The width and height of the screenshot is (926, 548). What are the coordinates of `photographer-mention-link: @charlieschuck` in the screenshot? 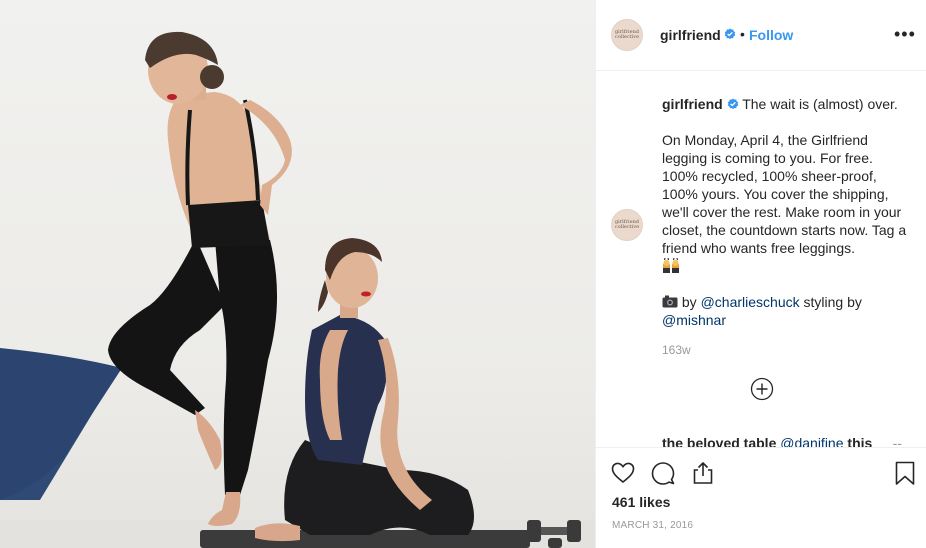 It's located at (750, 302).